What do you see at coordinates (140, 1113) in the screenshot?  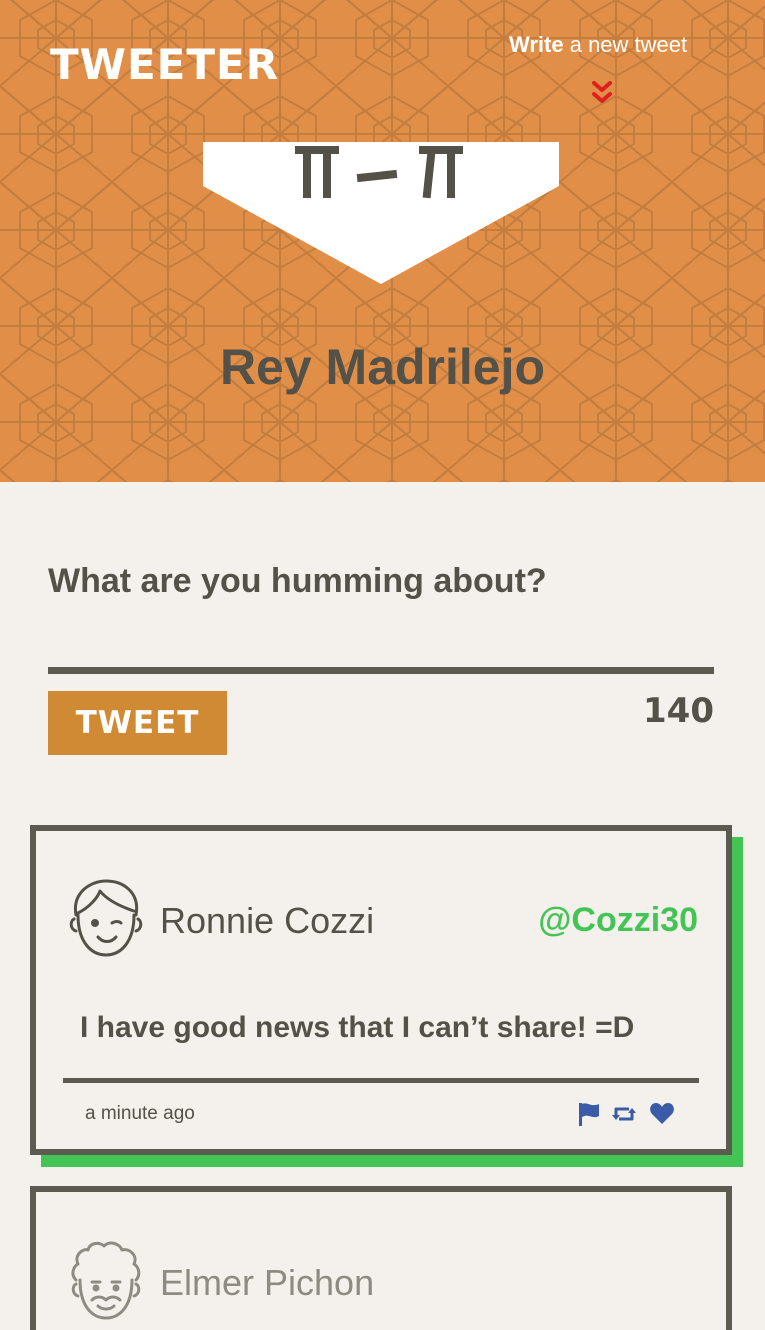 I see `tweet-timestamp: a minute ago` at bounding box center [140, 1113].